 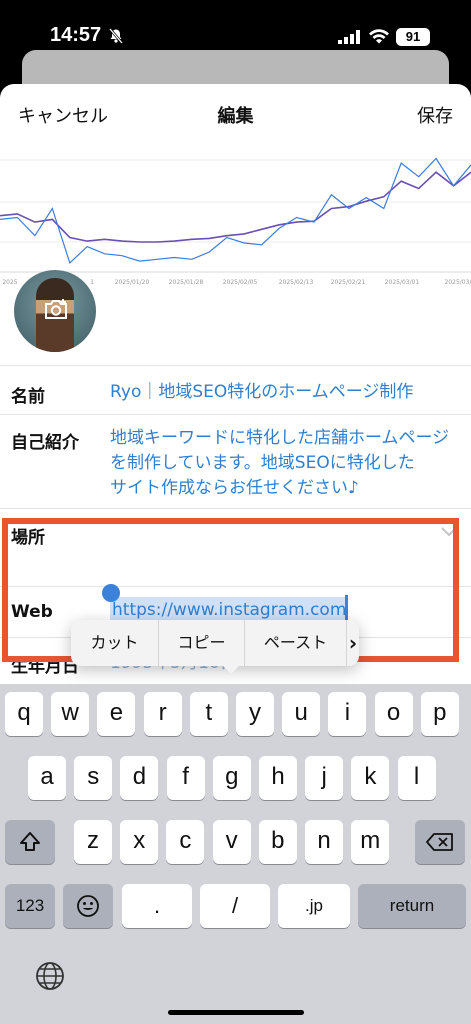 I want to click on nav-bar: キャンセル 編集 保存, so click(x=235, y=113).